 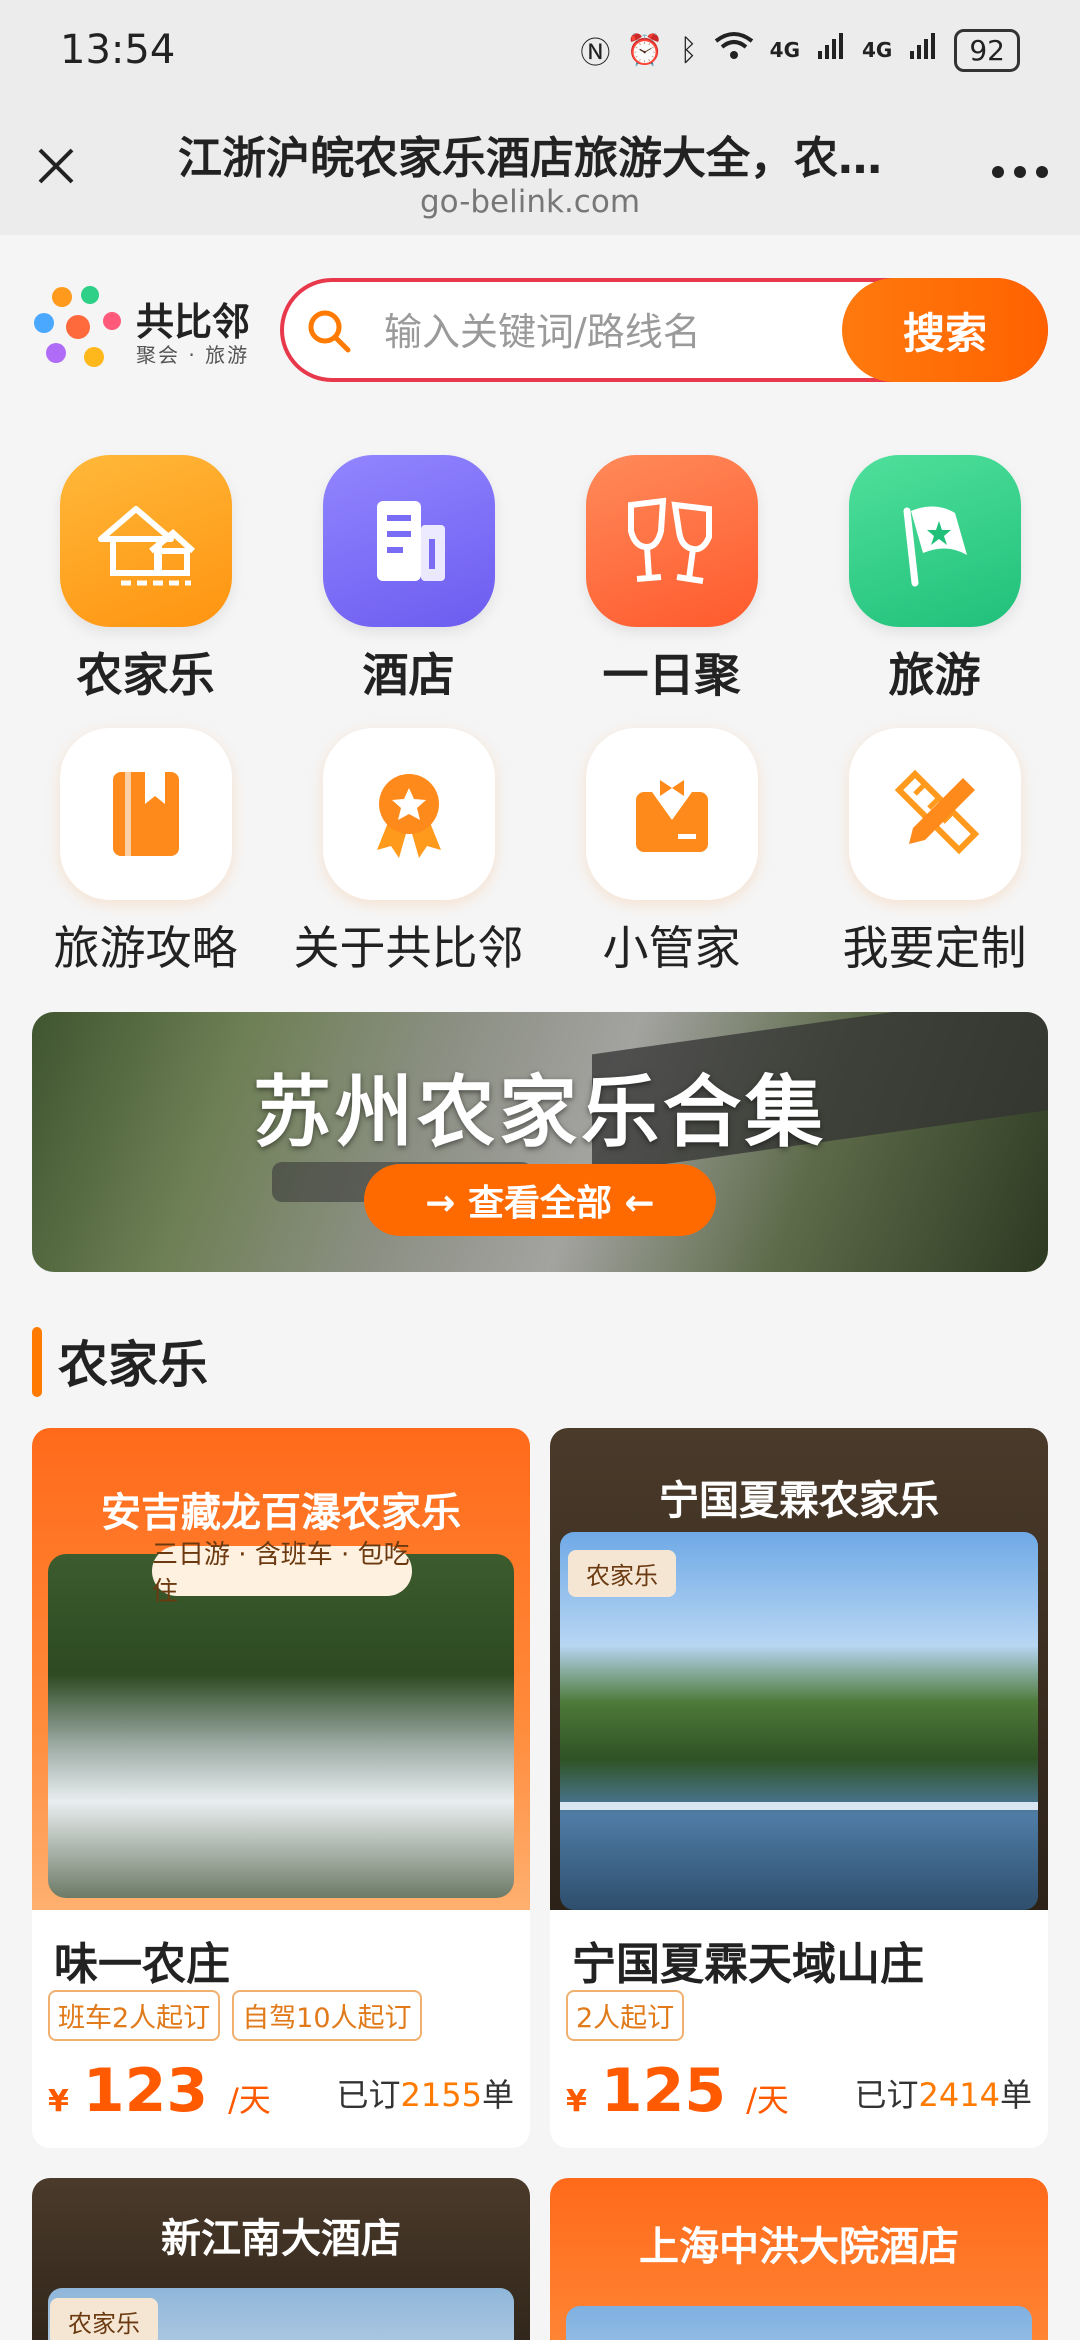 What do you see at coordinates (959, 2095) in the screenshot?
I see `sold-number: 2414` at bounding box center [959, 2095].